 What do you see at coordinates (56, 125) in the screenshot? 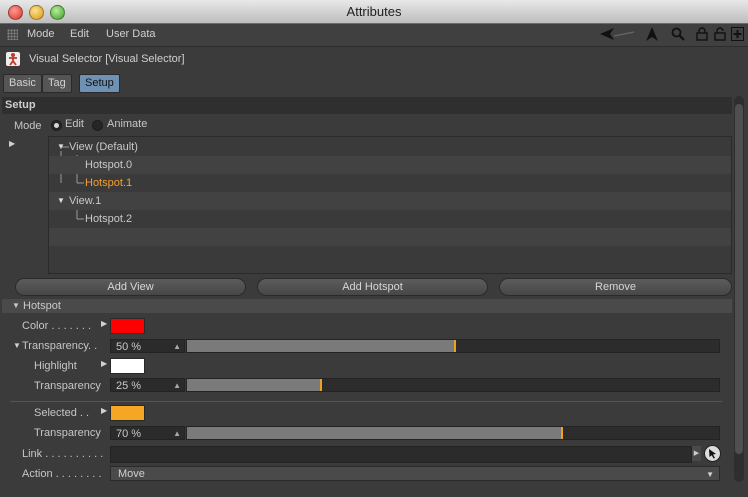
I see `mode-edit-radio` at bounding box center [56, 125].